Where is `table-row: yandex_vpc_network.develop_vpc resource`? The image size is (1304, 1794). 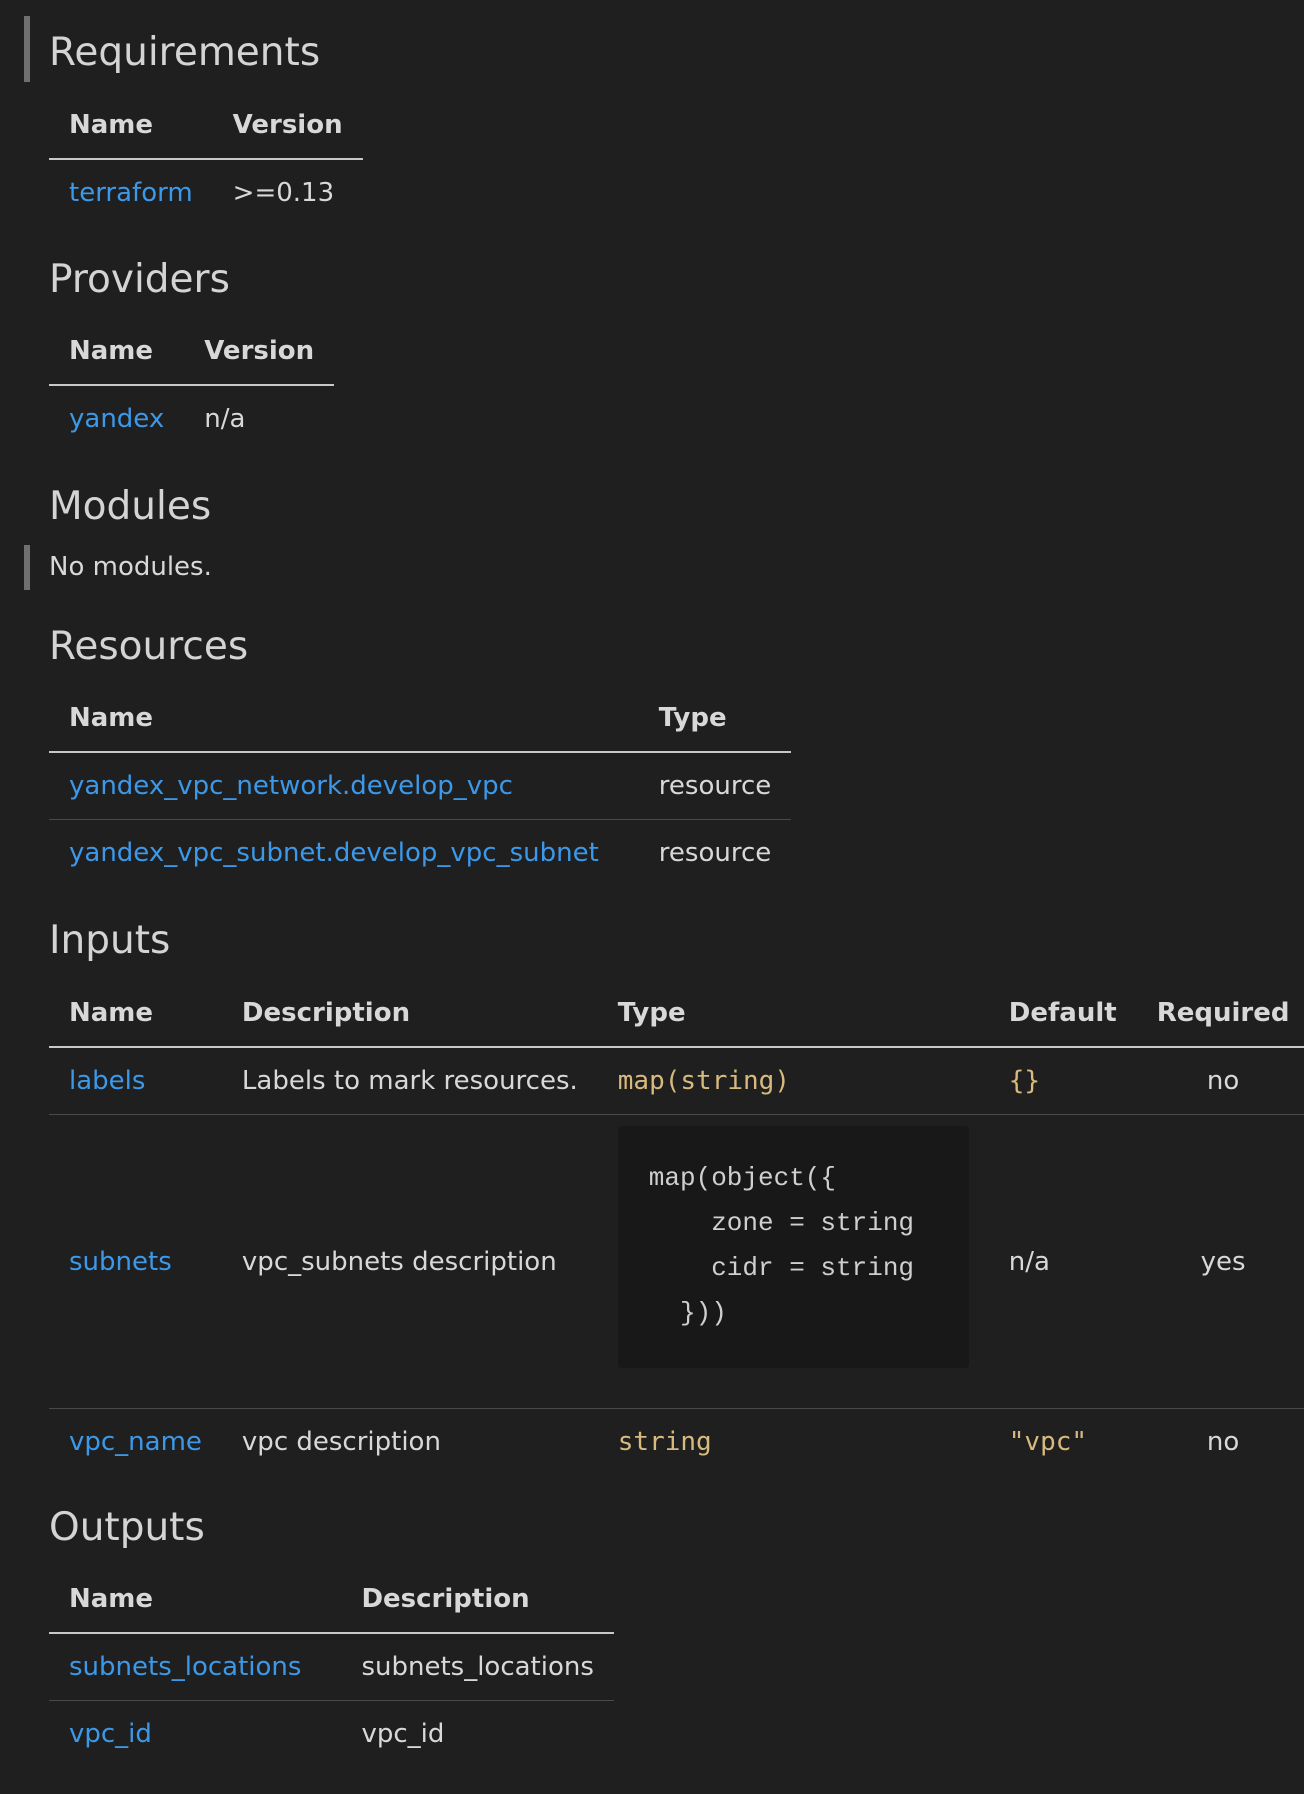
table-row: yandex_vpc_network.develop_vpc resource is located at coordinates (420, 786).